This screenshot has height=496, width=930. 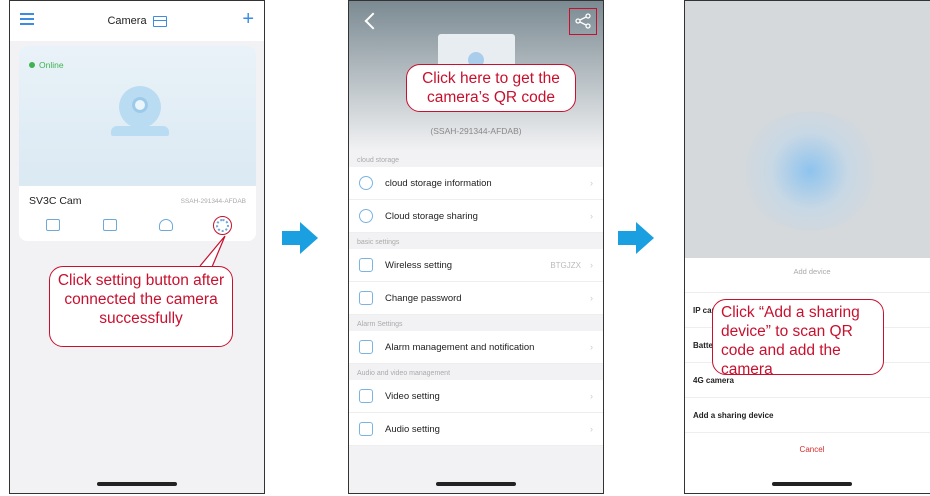 I want to click on section-cloud-storage: cloud storage, so click(x=378, y=160).